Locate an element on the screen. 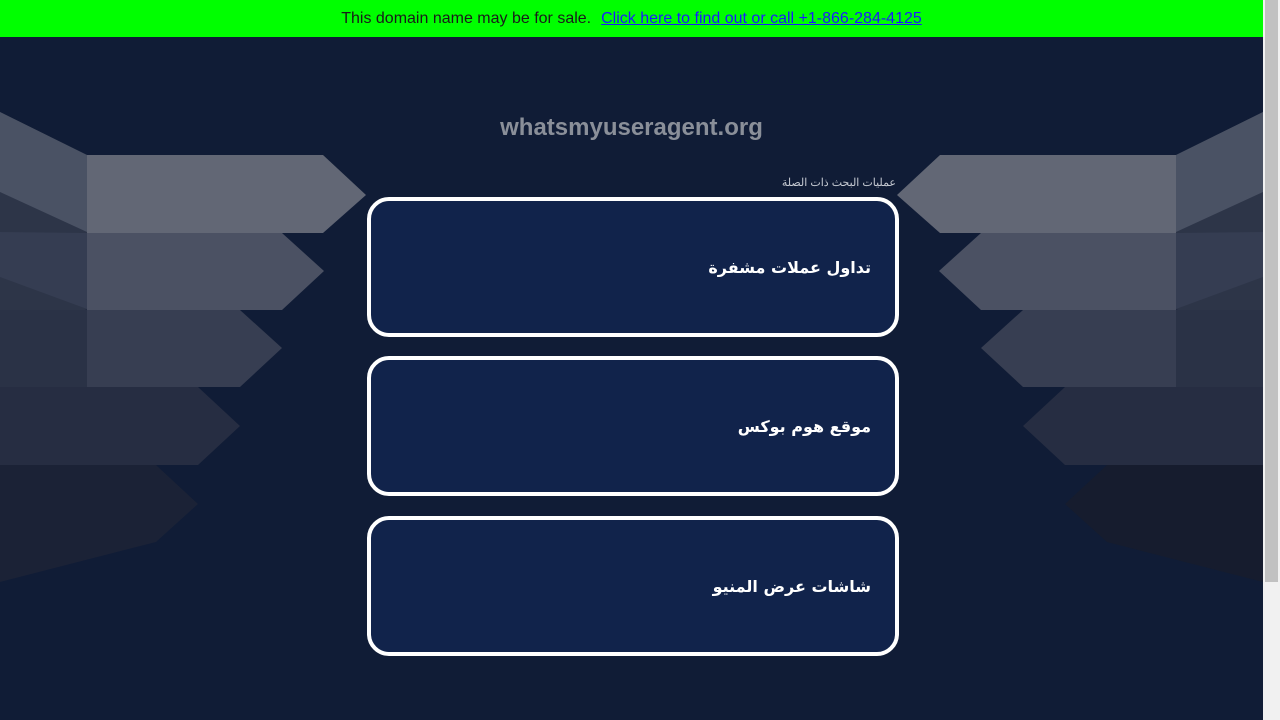 This screenshot has height=720, width=1280. related-search-item-3: شاشات عرض المنيو is located at coordinates (633, 586).